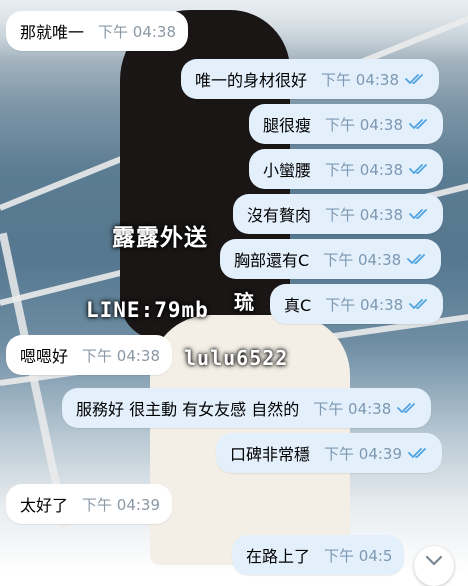 Image resolution: width=468 pixels, height=586 pixels. I want to click on message-bubble: 服務好 很主動 有女友感 自然的 下午 04:38, so click(247, 408).